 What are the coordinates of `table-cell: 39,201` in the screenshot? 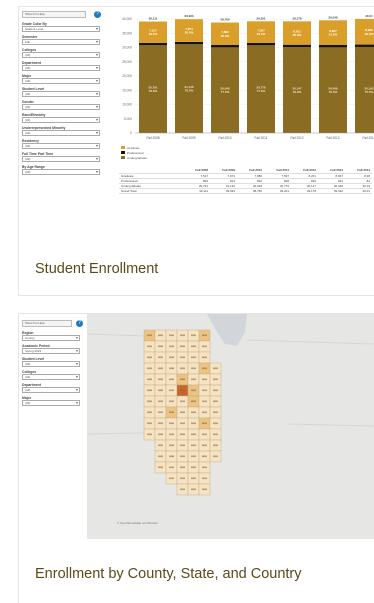 It's located at (277, 191).